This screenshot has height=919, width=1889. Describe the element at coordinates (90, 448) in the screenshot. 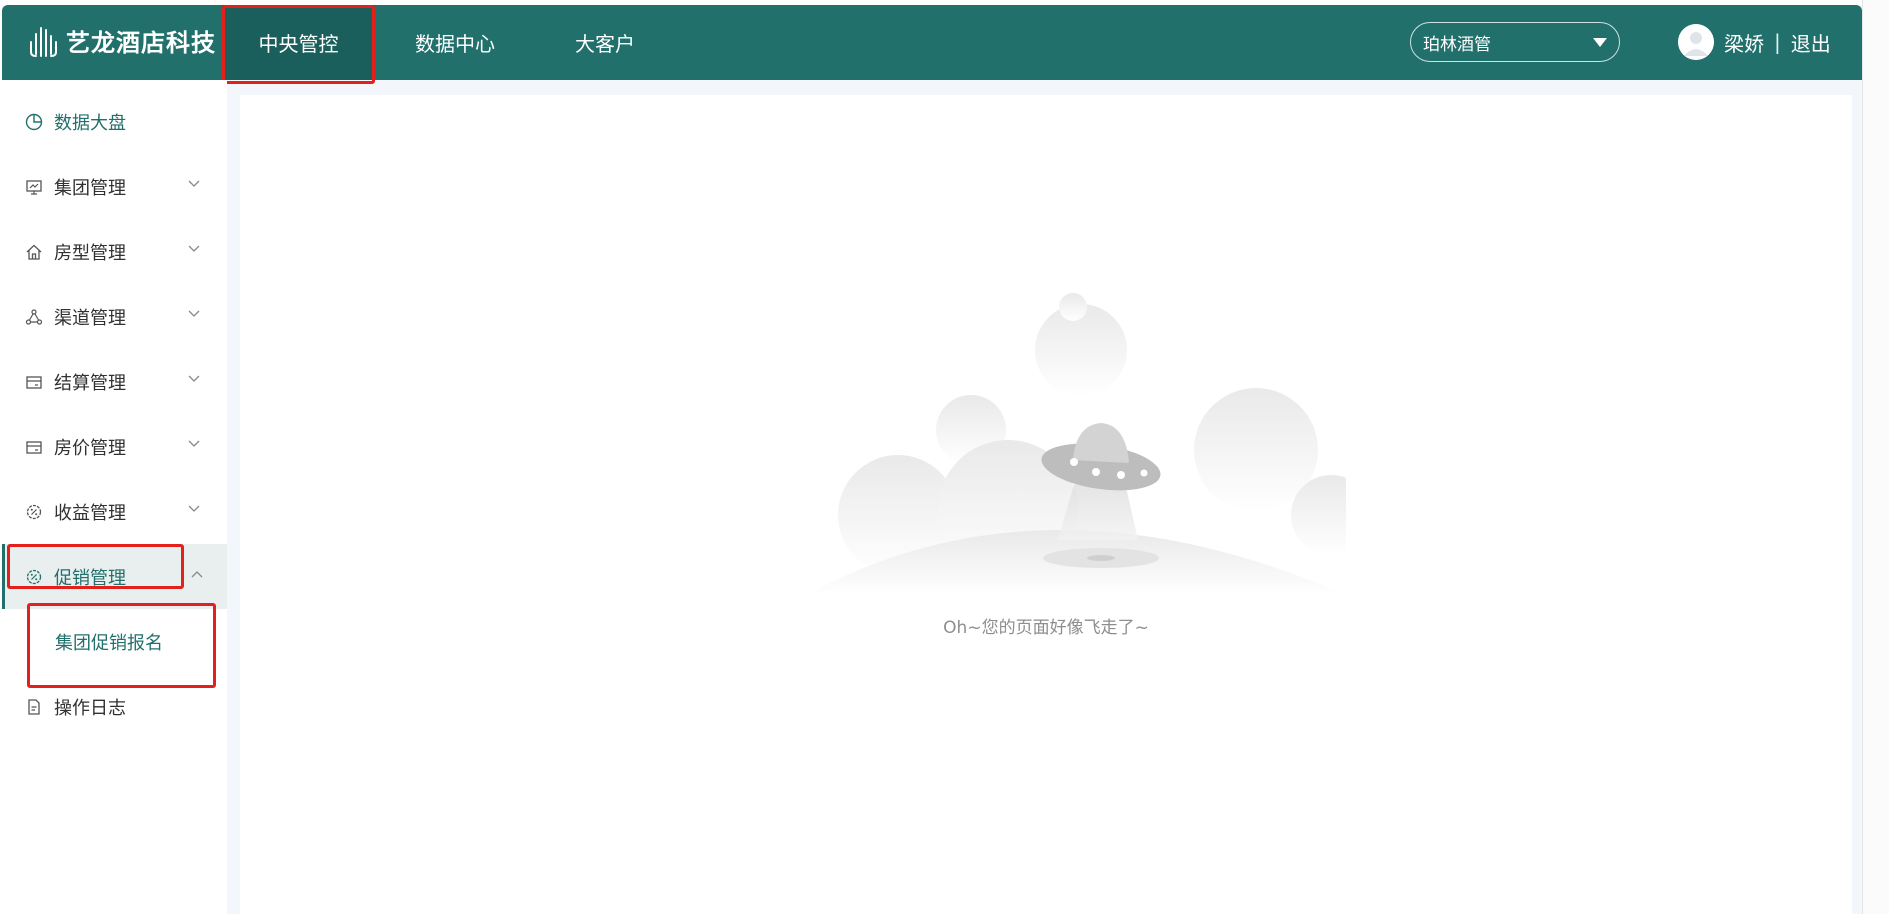

I see `sidebar-item-label: 房价管理` at that location.